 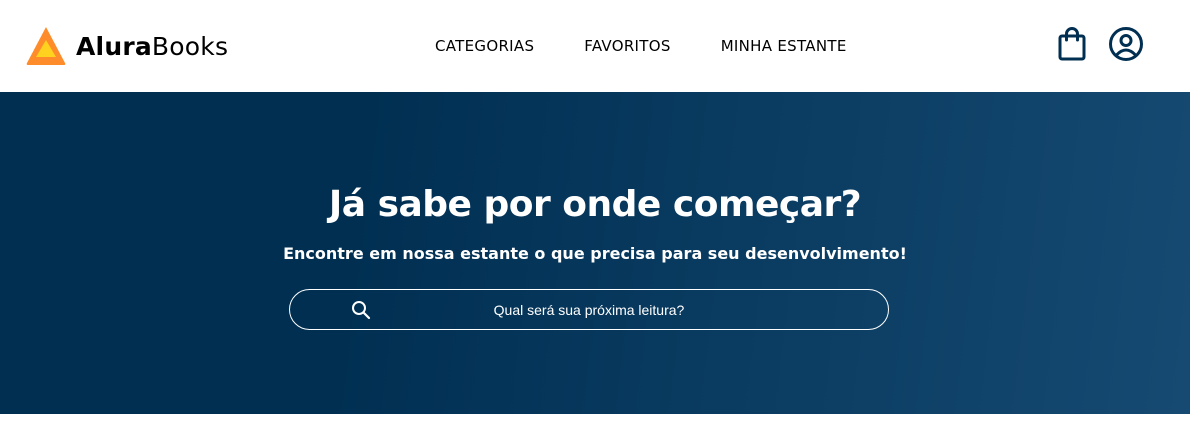 I want to click on search-bar, so click(x=589, y=309).